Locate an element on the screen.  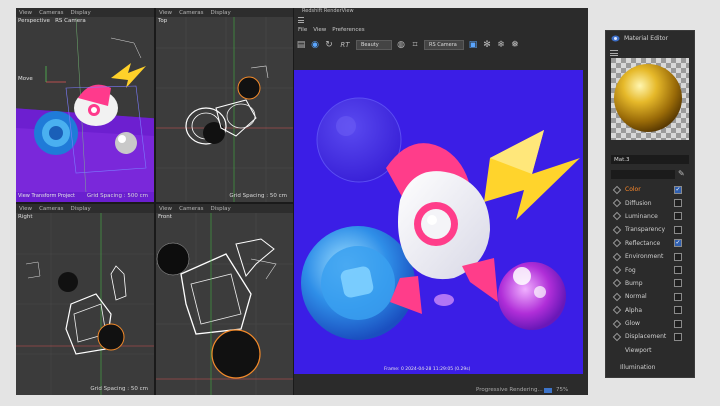
viewport-name: Perspective RS Camera is located at coordinates (52, 21).